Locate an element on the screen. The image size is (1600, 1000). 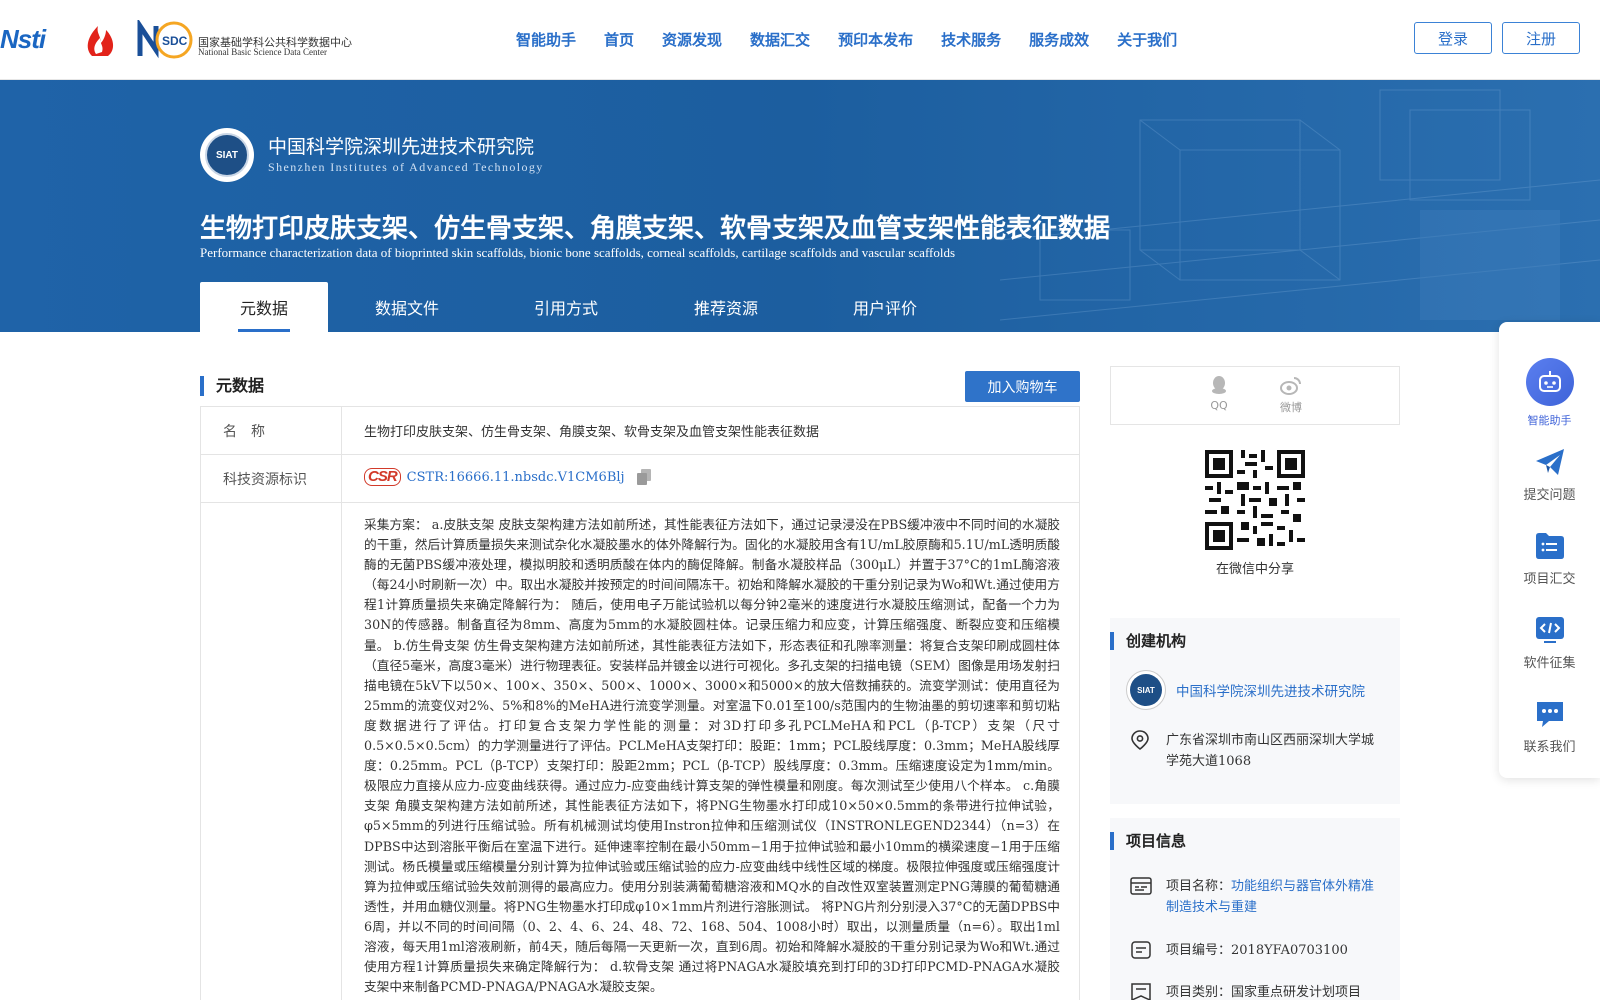
paper-plane-icon is located at coordinates (1549, 462).